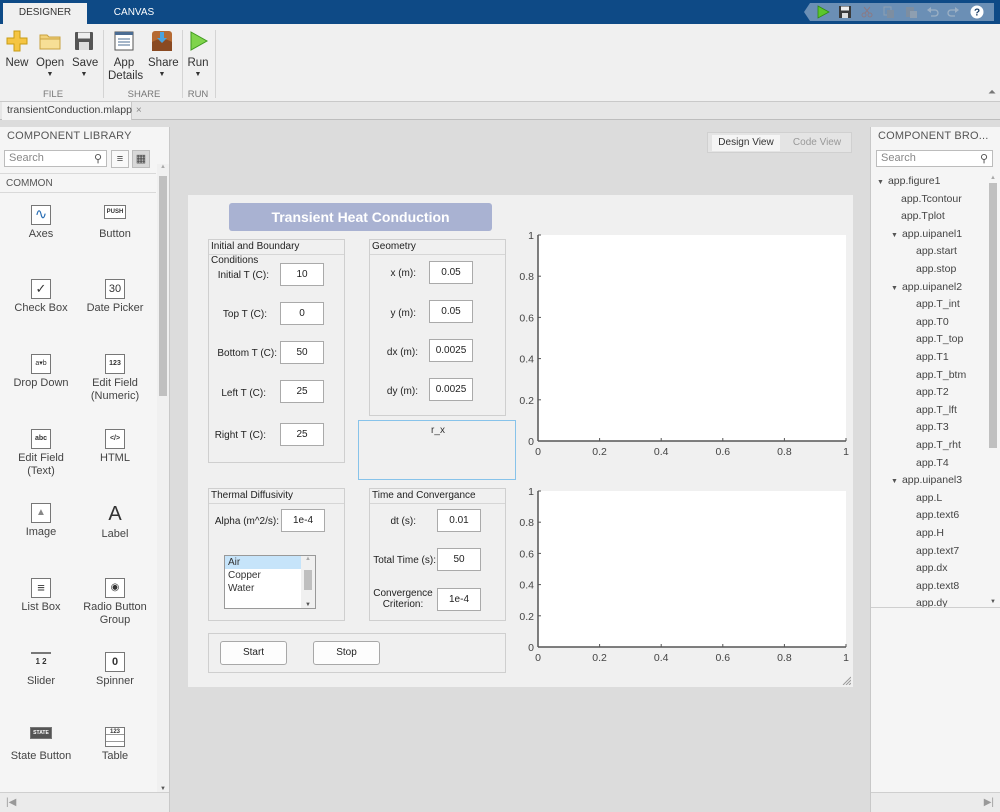 This screenshot has height=812, width=1000. I want to click on tree-node: app.T_btm, so click(941, 376).